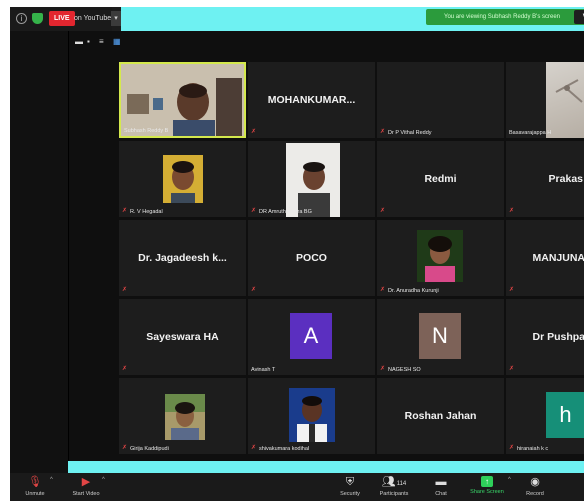  Describe the element at coordinates (558, 337) in the screenshot. I see `participant-display-name: Dr Pushpa` at that location.